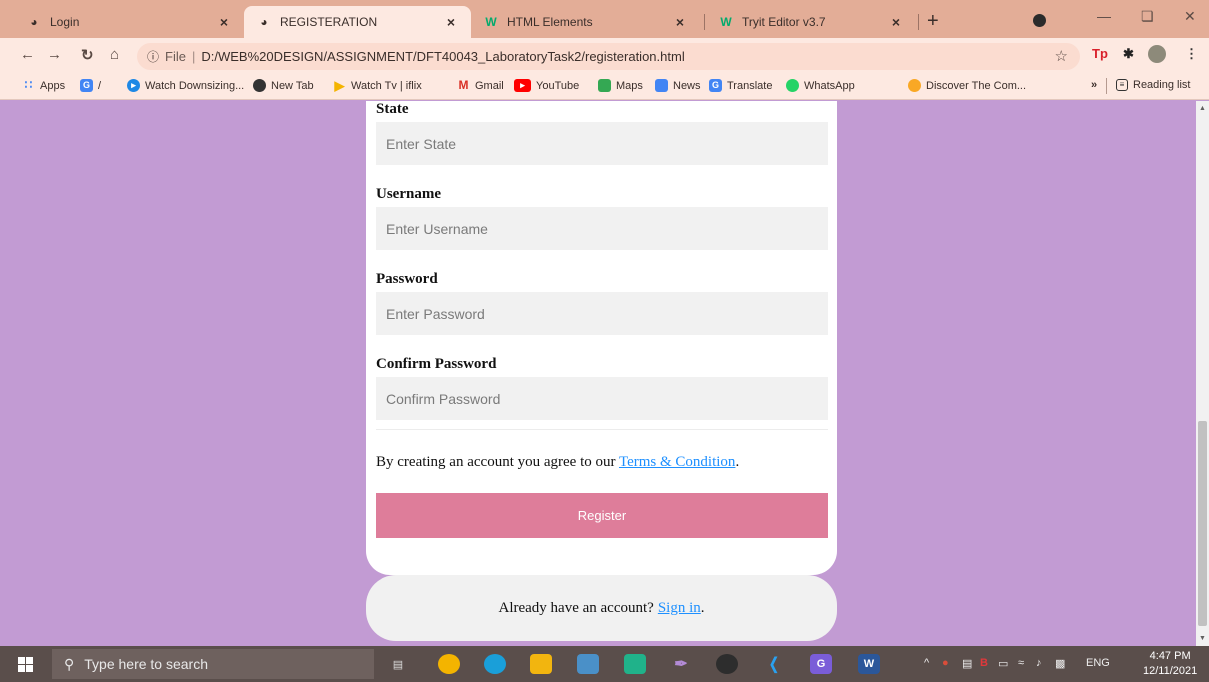  Describe the element at coordinates (489, 85) in the screenshot. I see `bookmark-label: Gmail` at that location.